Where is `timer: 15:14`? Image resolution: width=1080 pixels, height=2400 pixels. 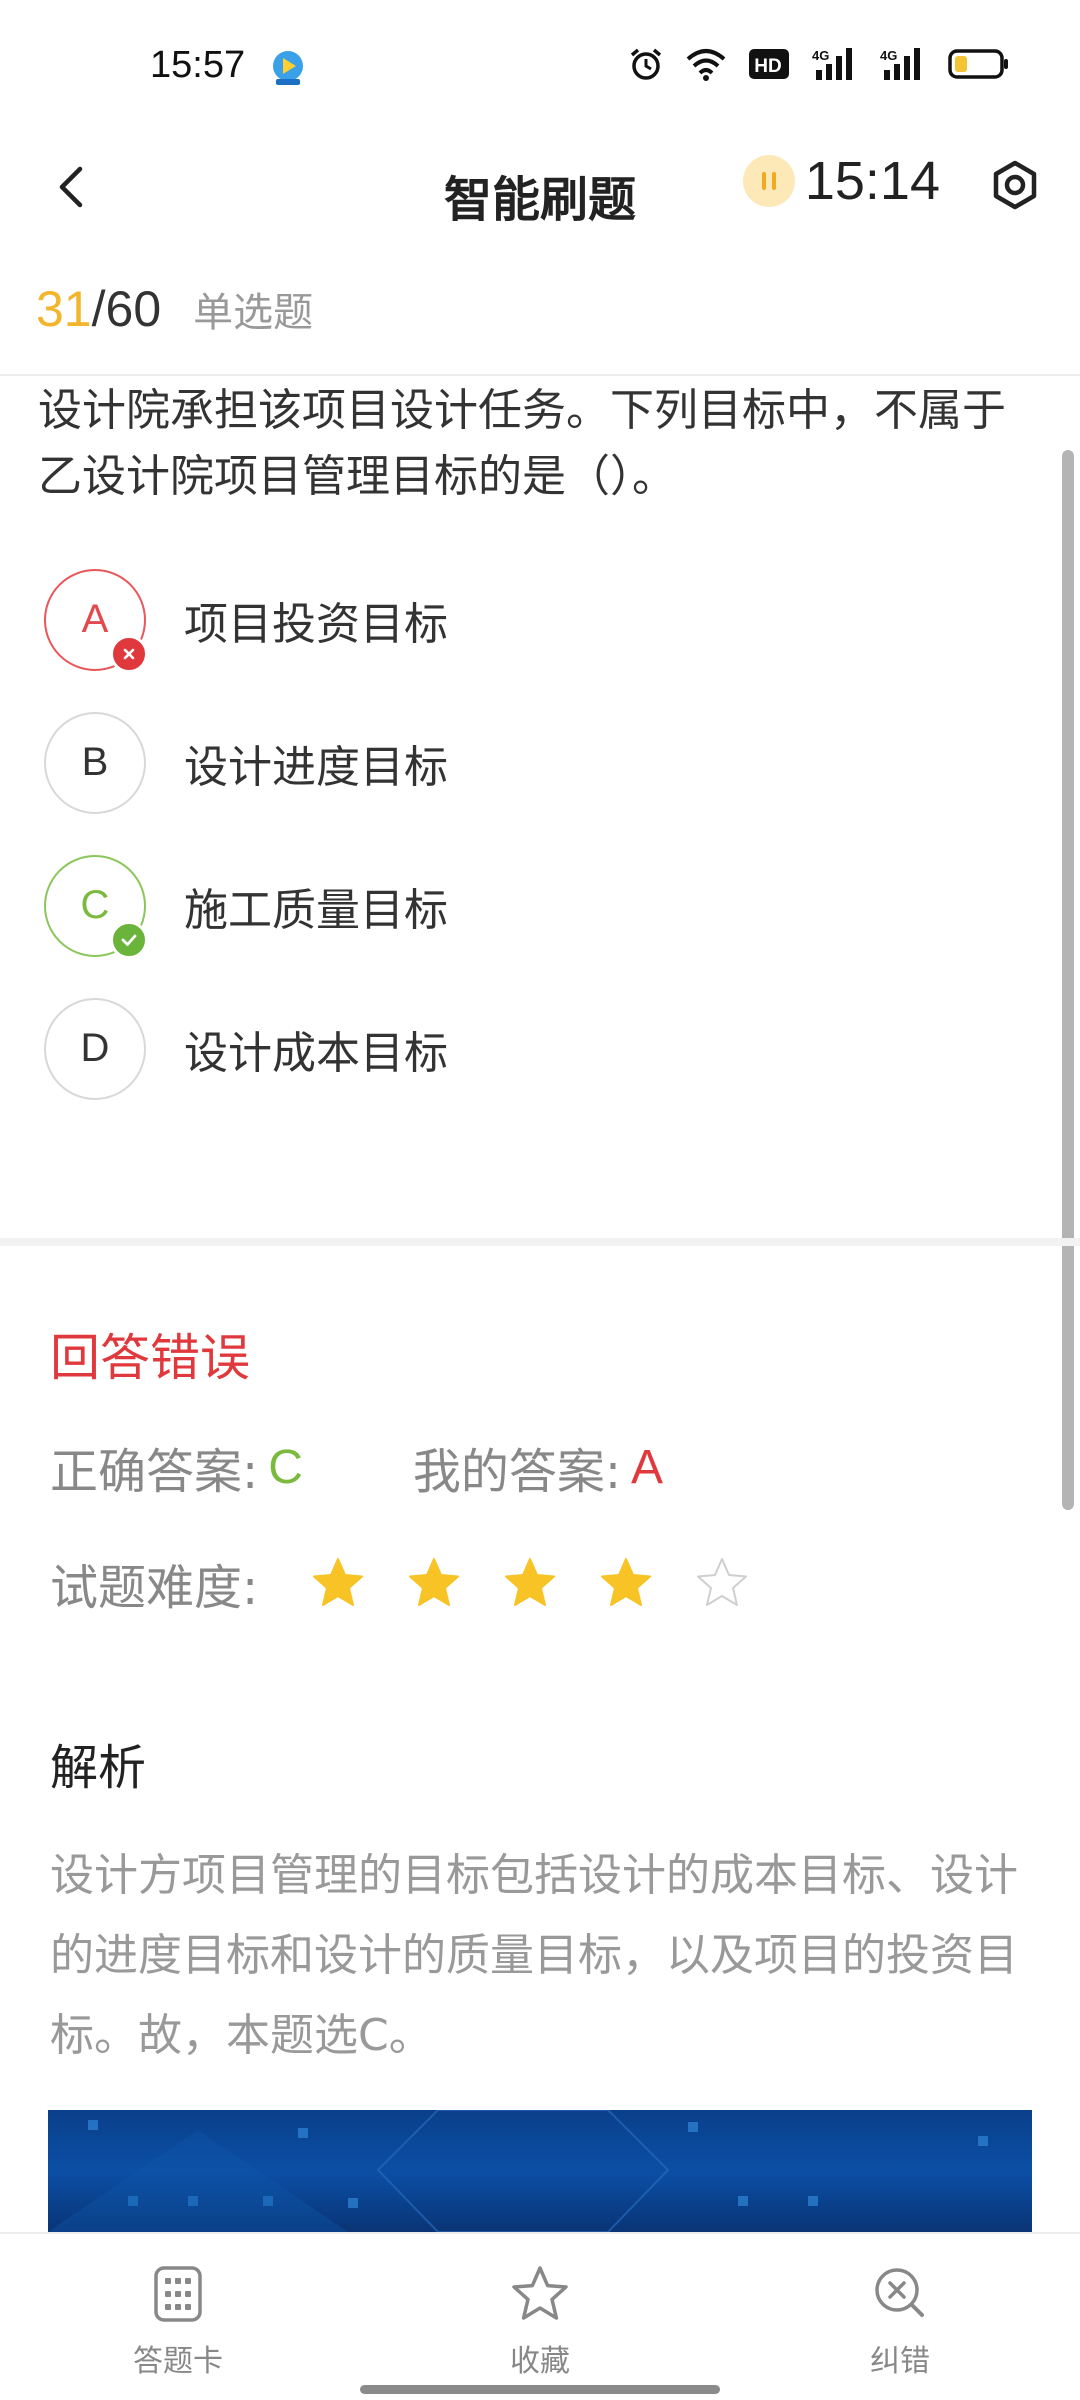
timer: 15:14 is located at coordinates (841, 181).